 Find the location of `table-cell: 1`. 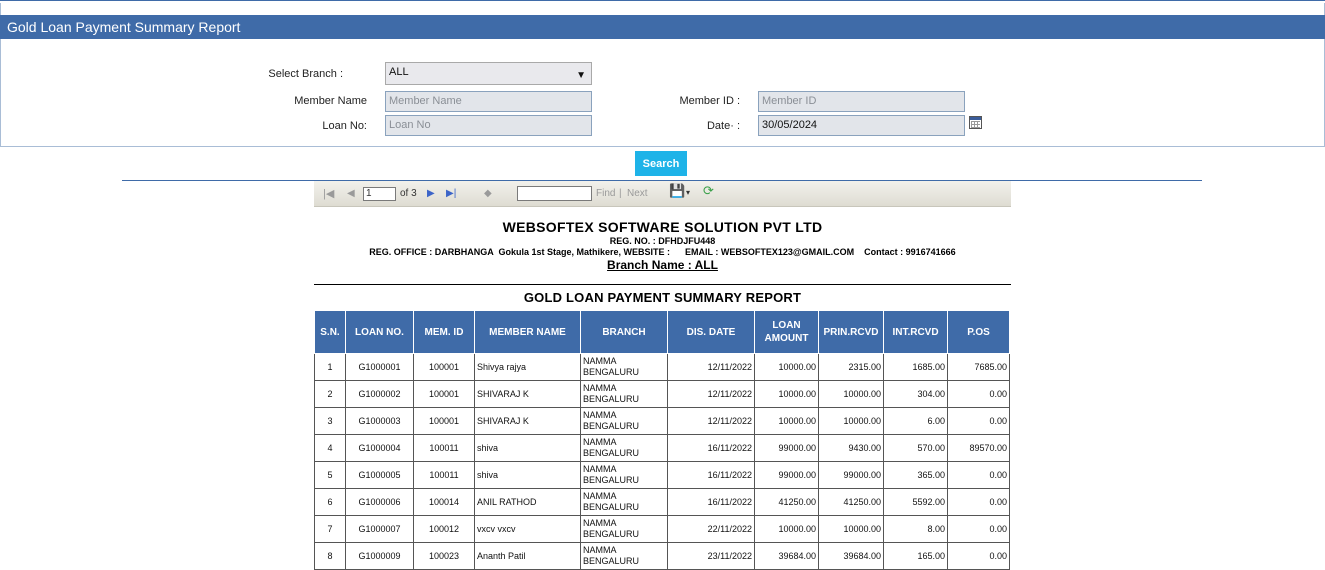

table-cell: 1 is located at coordinates (330, 367).